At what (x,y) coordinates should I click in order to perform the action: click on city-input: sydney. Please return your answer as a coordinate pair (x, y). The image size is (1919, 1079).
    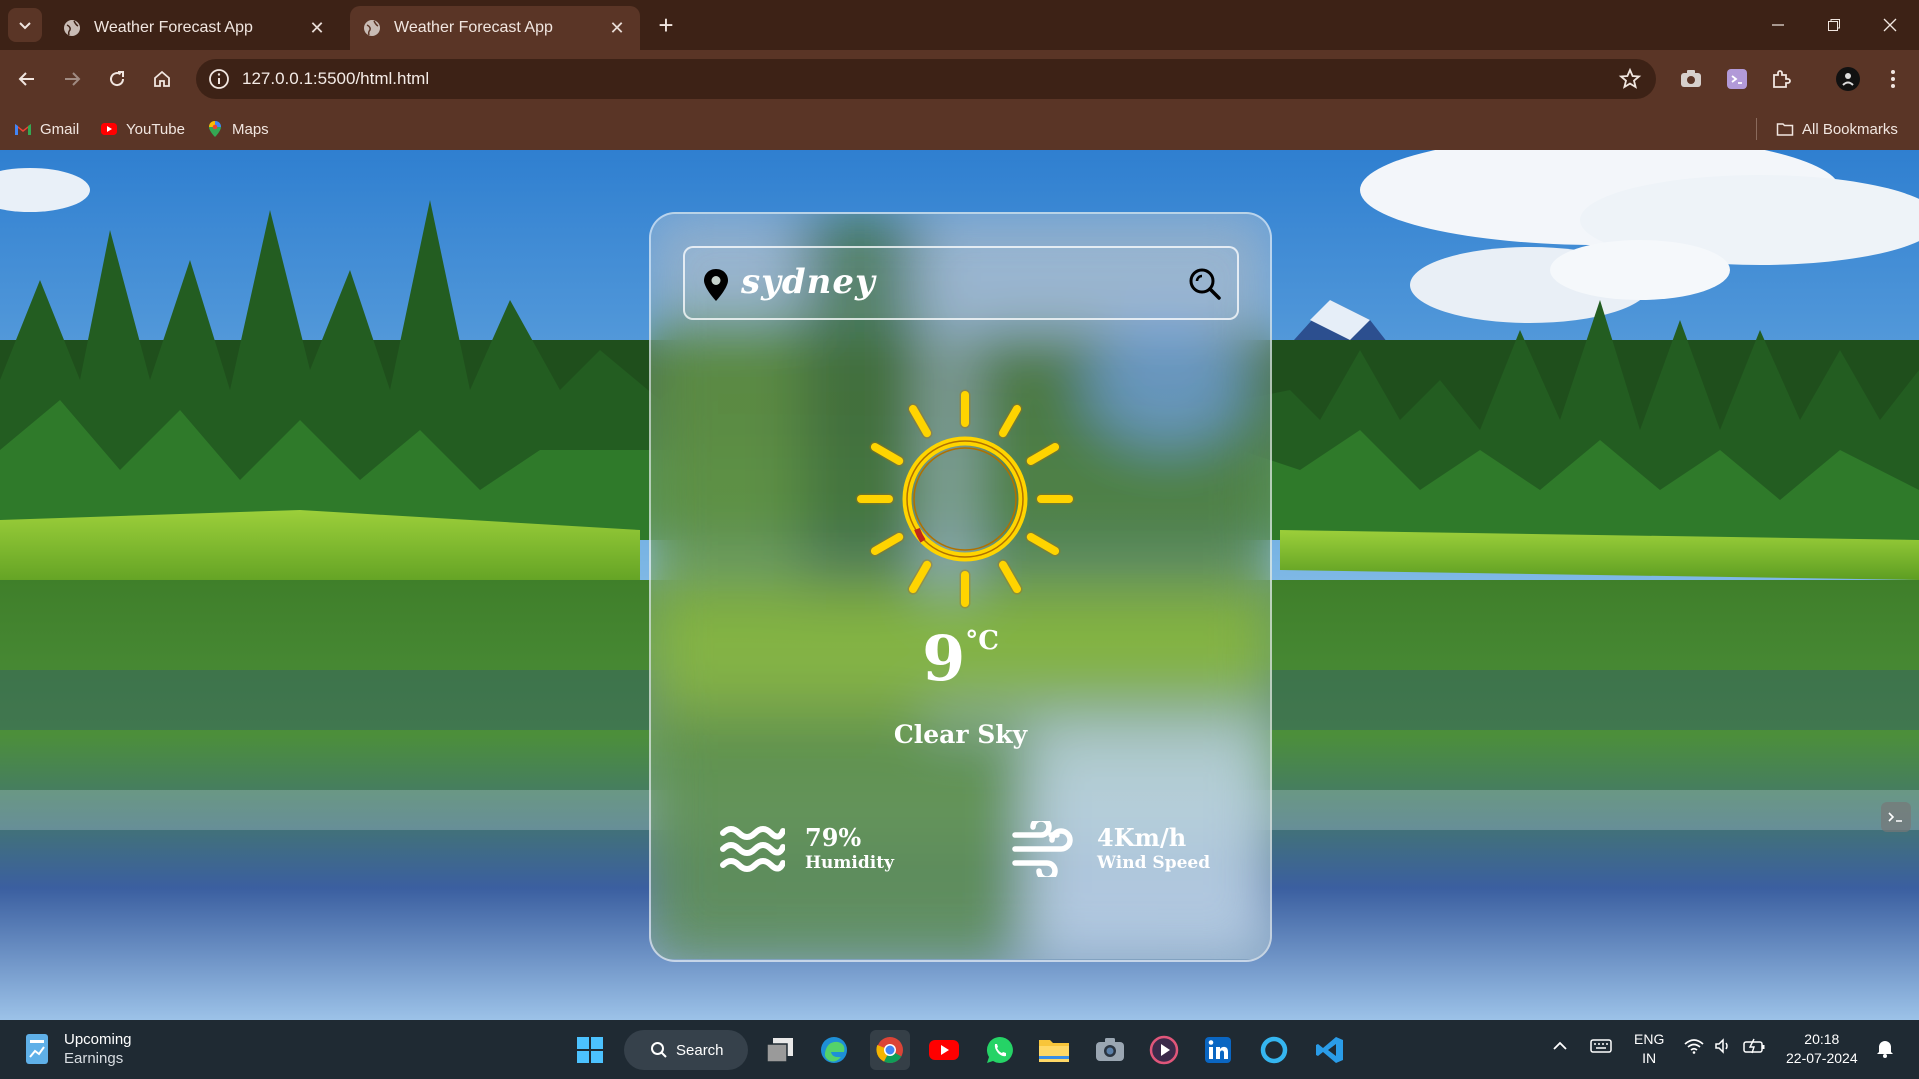
    Looking at the image, I should click on (808, 282).